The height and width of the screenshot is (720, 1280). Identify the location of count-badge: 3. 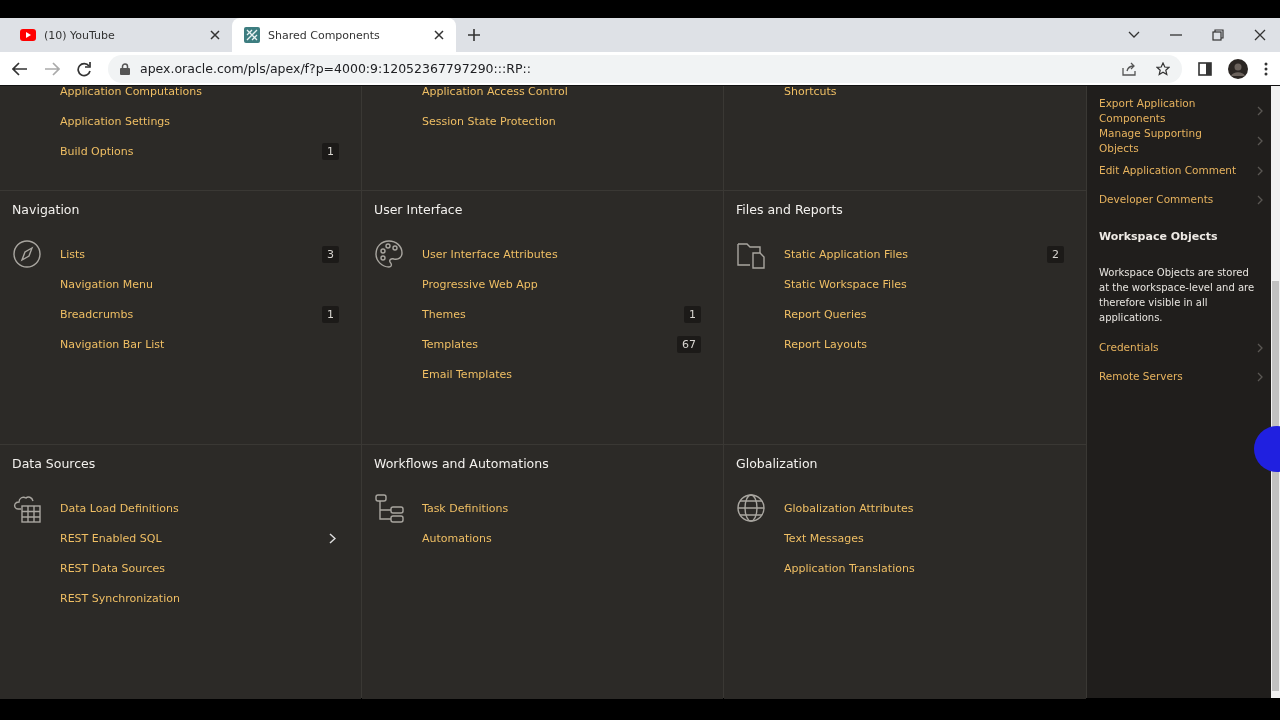
(330, 254).